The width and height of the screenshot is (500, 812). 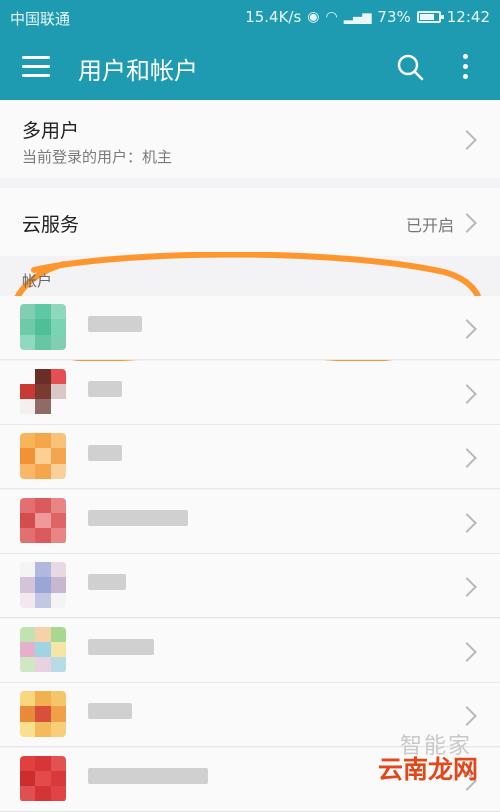 I want to click on cloud-service-status: 已开启, so click(x=429, y=225).